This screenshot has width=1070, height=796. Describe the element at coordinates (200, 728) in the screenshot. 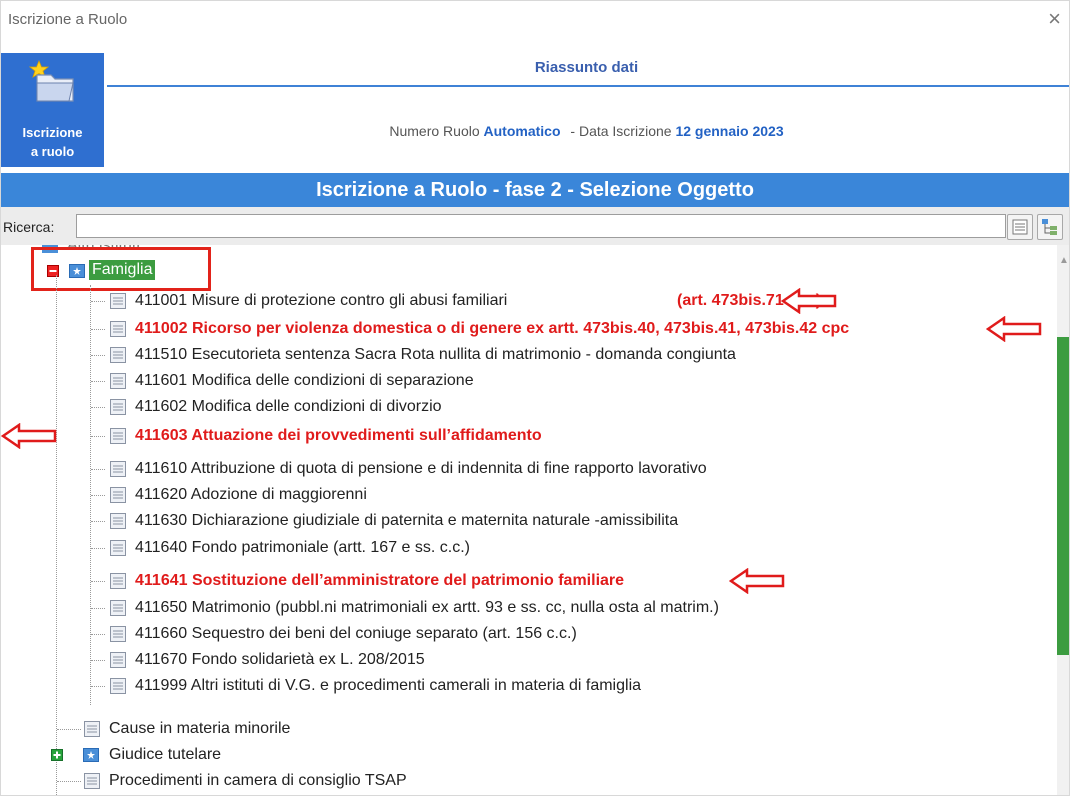

I see `tree-node-label: Cause in materia minorile` at that location.